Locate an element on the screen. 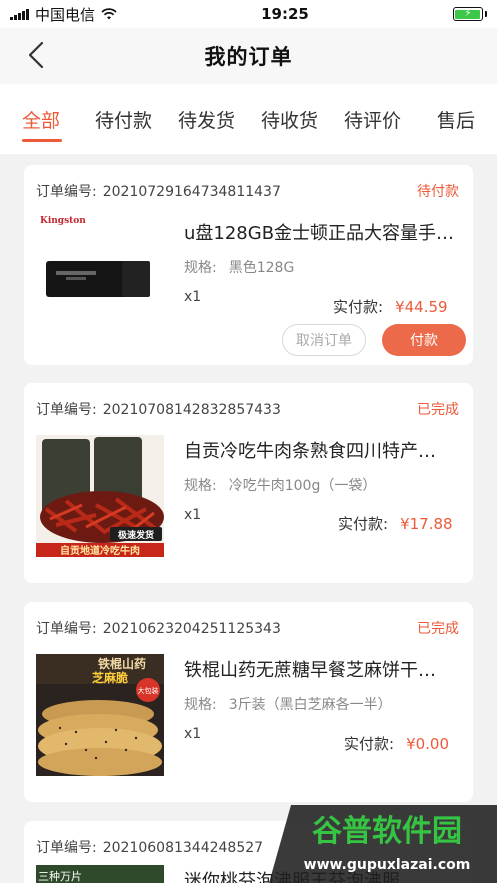  paid-amount: 实付款: ¥17.88 is located at coordinates (395, 524).